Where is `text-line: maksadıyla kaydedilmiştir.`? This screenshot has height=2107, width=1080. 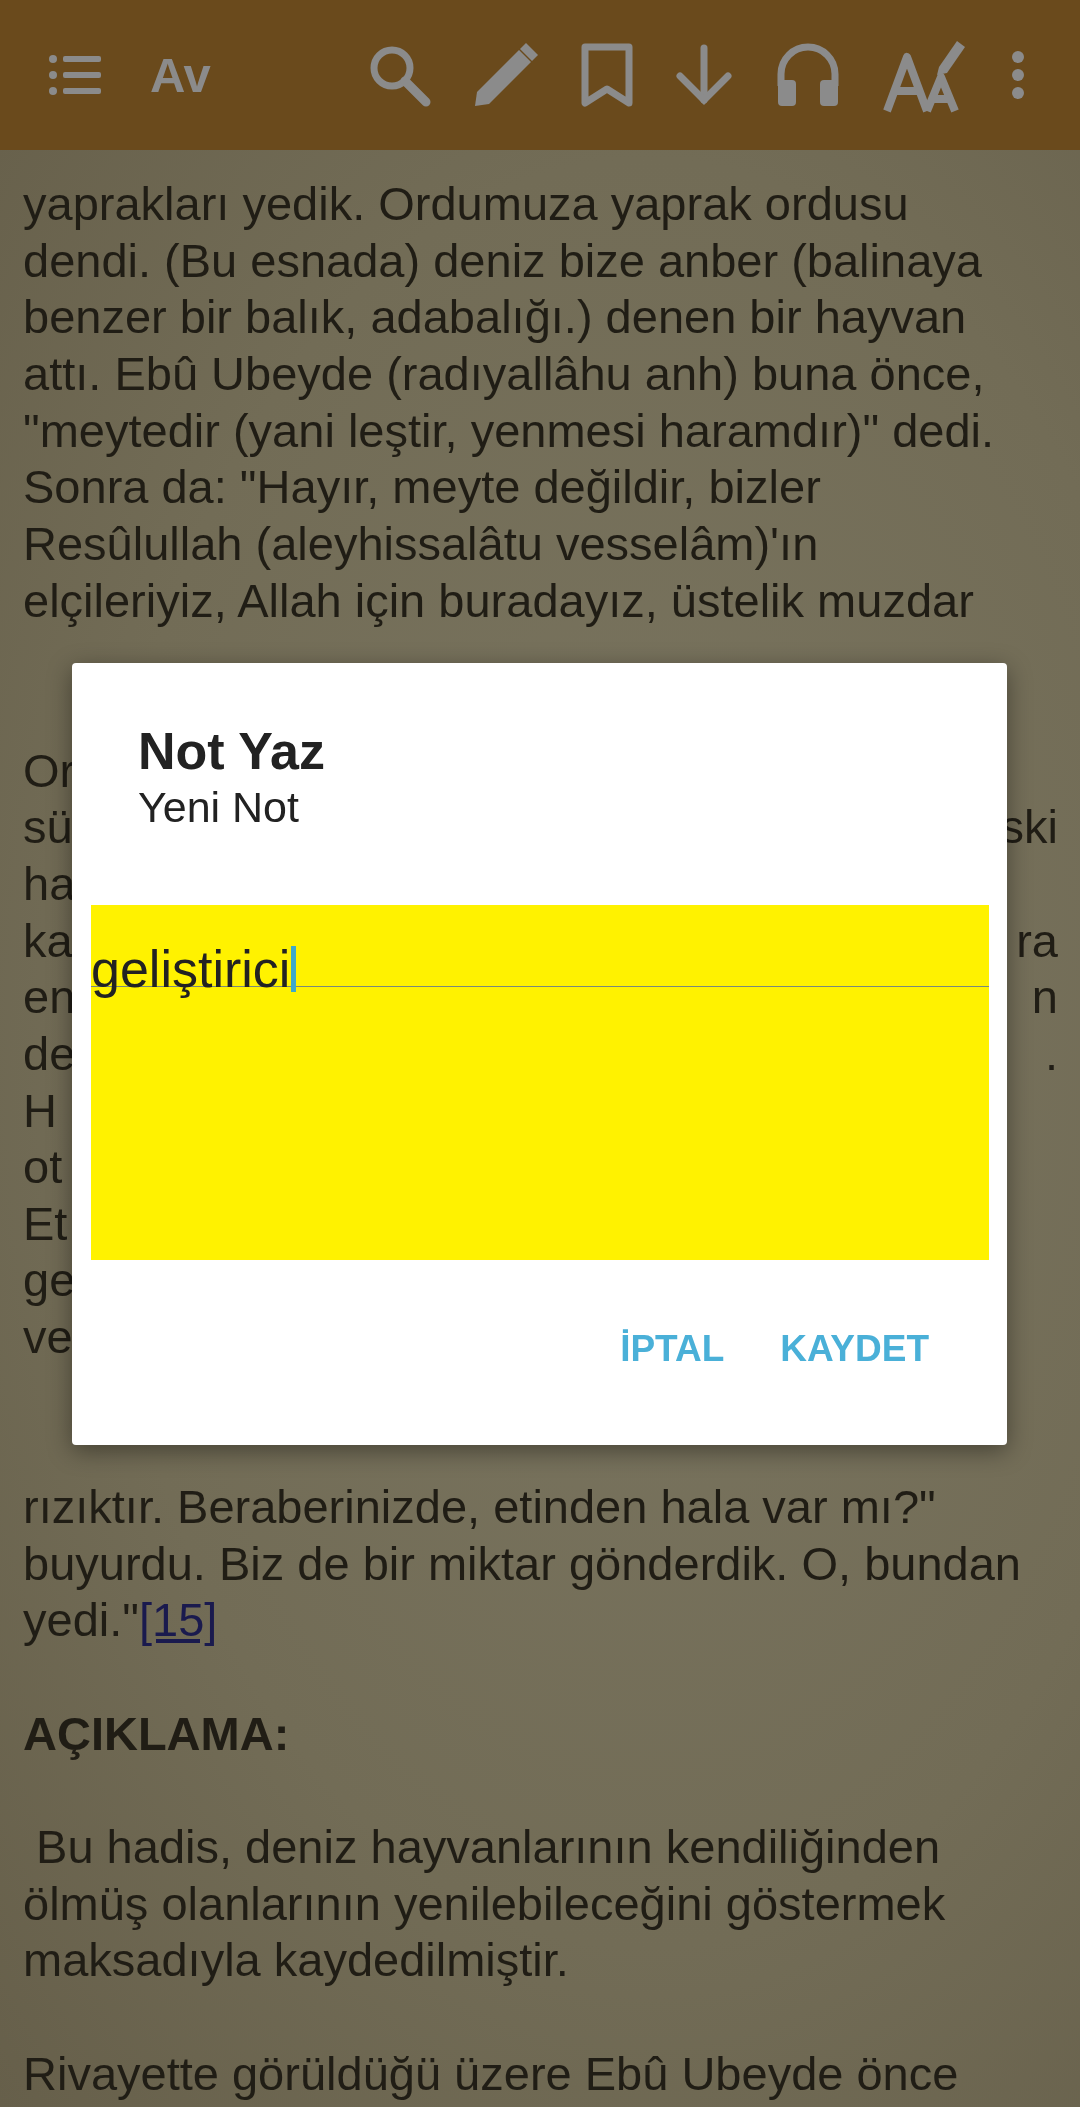 text-line: maksadıyla kaydedilmiştir. is located at coordinates (296, 1960).